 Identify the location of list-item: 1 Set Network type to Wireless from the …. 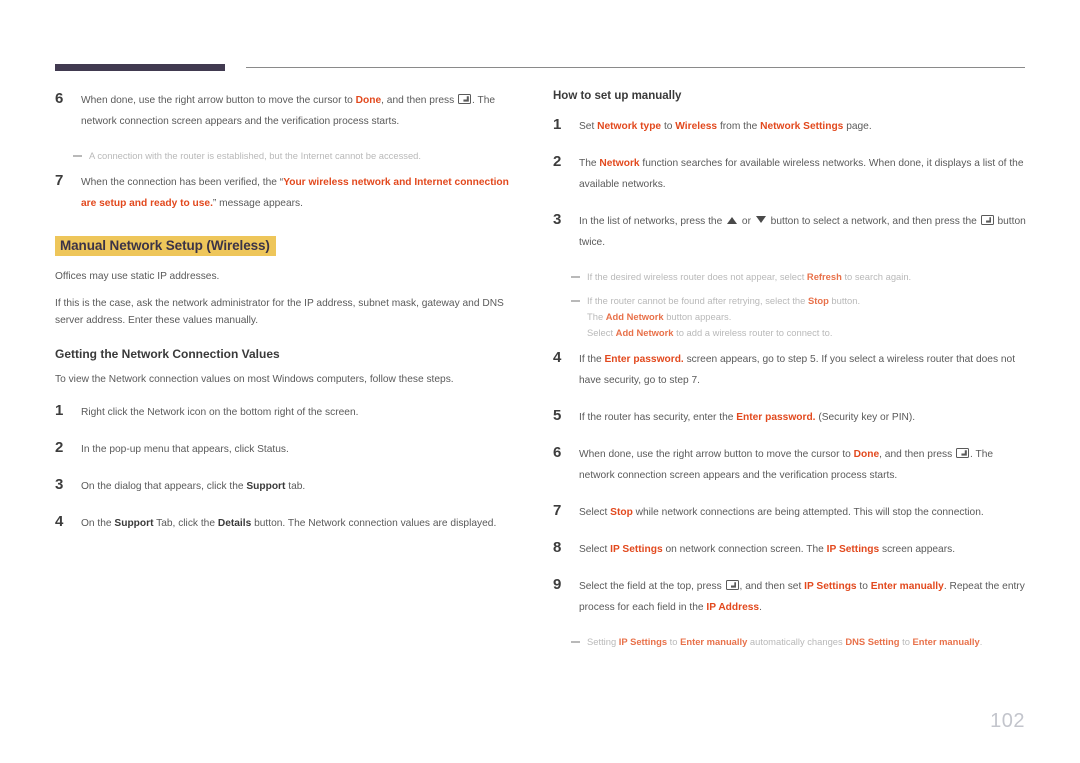
(790, 126).